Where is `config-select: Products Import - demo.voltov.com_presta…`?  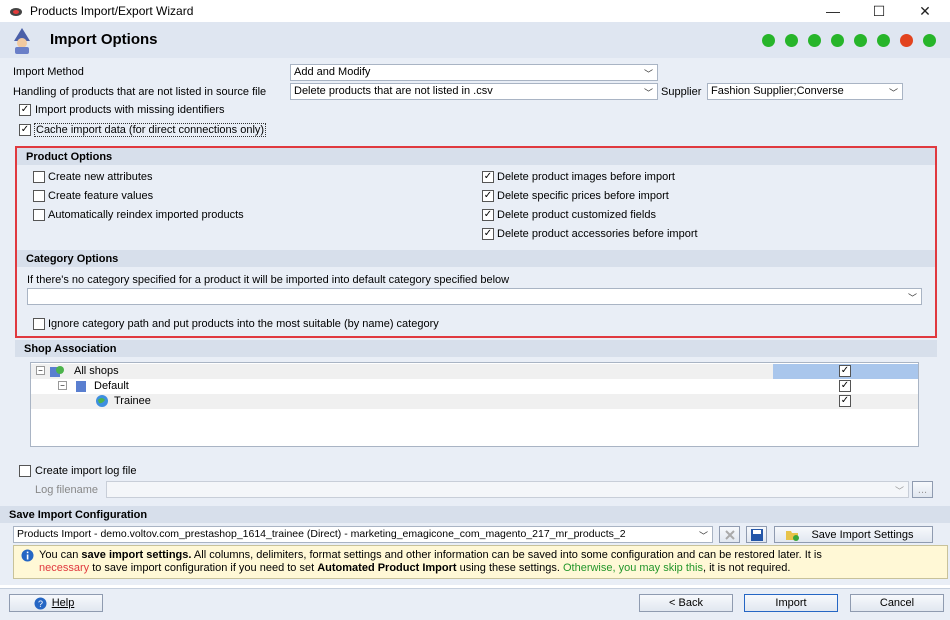 config-select: Products Import - demo.voltov.com_presta… is located at coordinates (363, 534).